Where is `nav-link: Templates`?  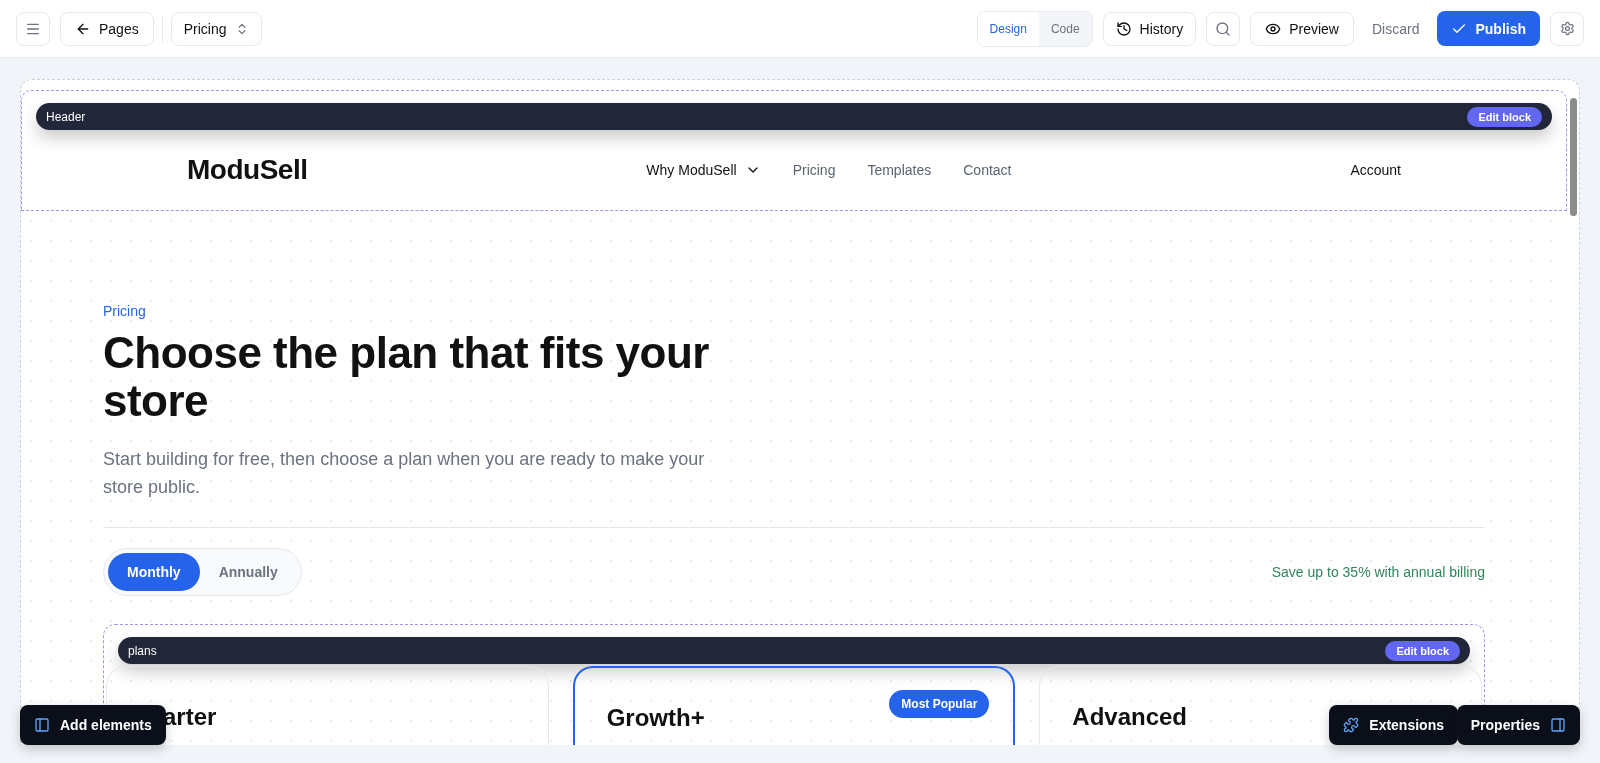
nav-link: Templates is located at coordinates (899, 170).